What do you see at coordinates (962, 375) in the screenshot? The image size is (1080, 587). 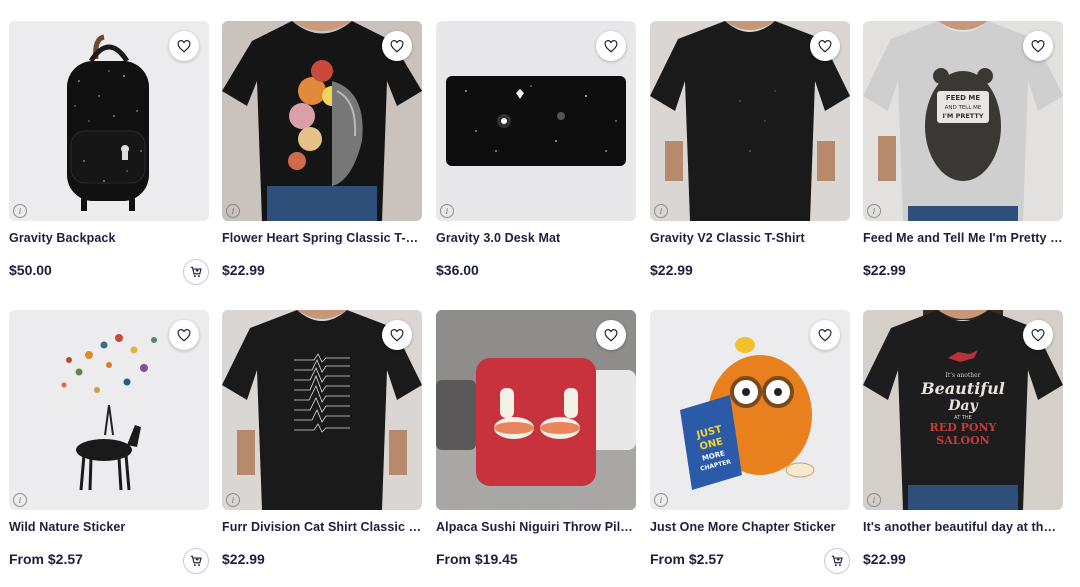 I see `shirt-text: It's another` at bounding box center [962, 375].